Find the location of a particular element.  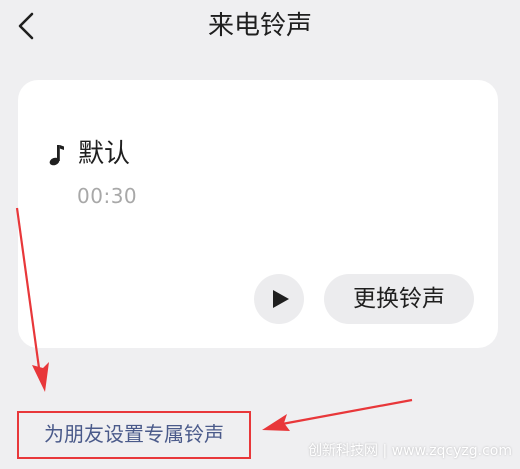

annotation-arrow-horizontal is located at coordinates (337, 414).